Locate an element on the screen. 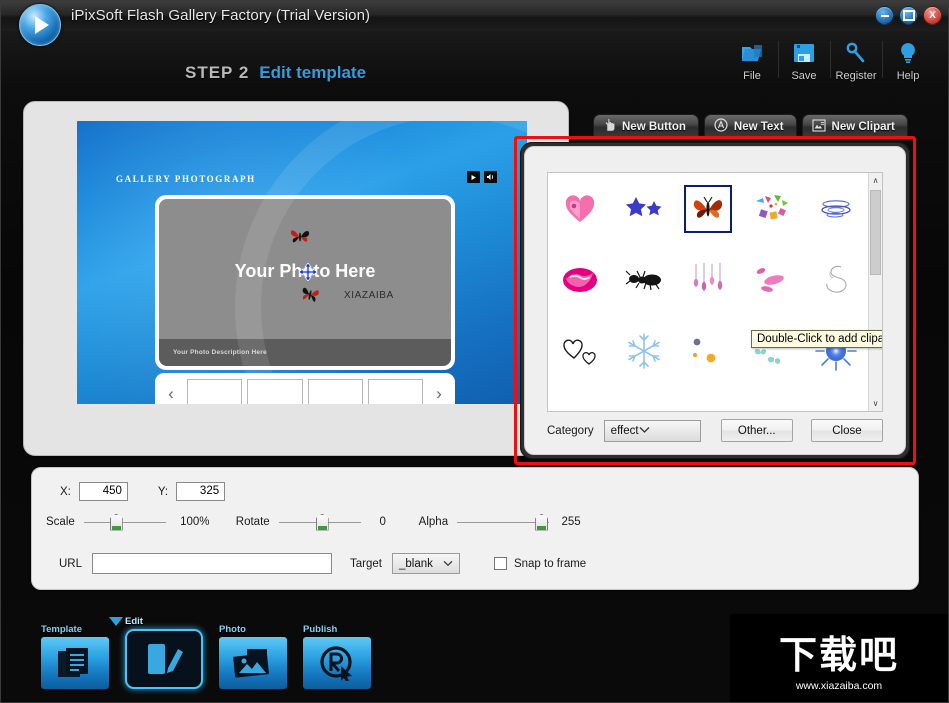 The width and height of the screenshot is (949, 703). clipart-item-colored-dots is located at coordinates (708, 351).